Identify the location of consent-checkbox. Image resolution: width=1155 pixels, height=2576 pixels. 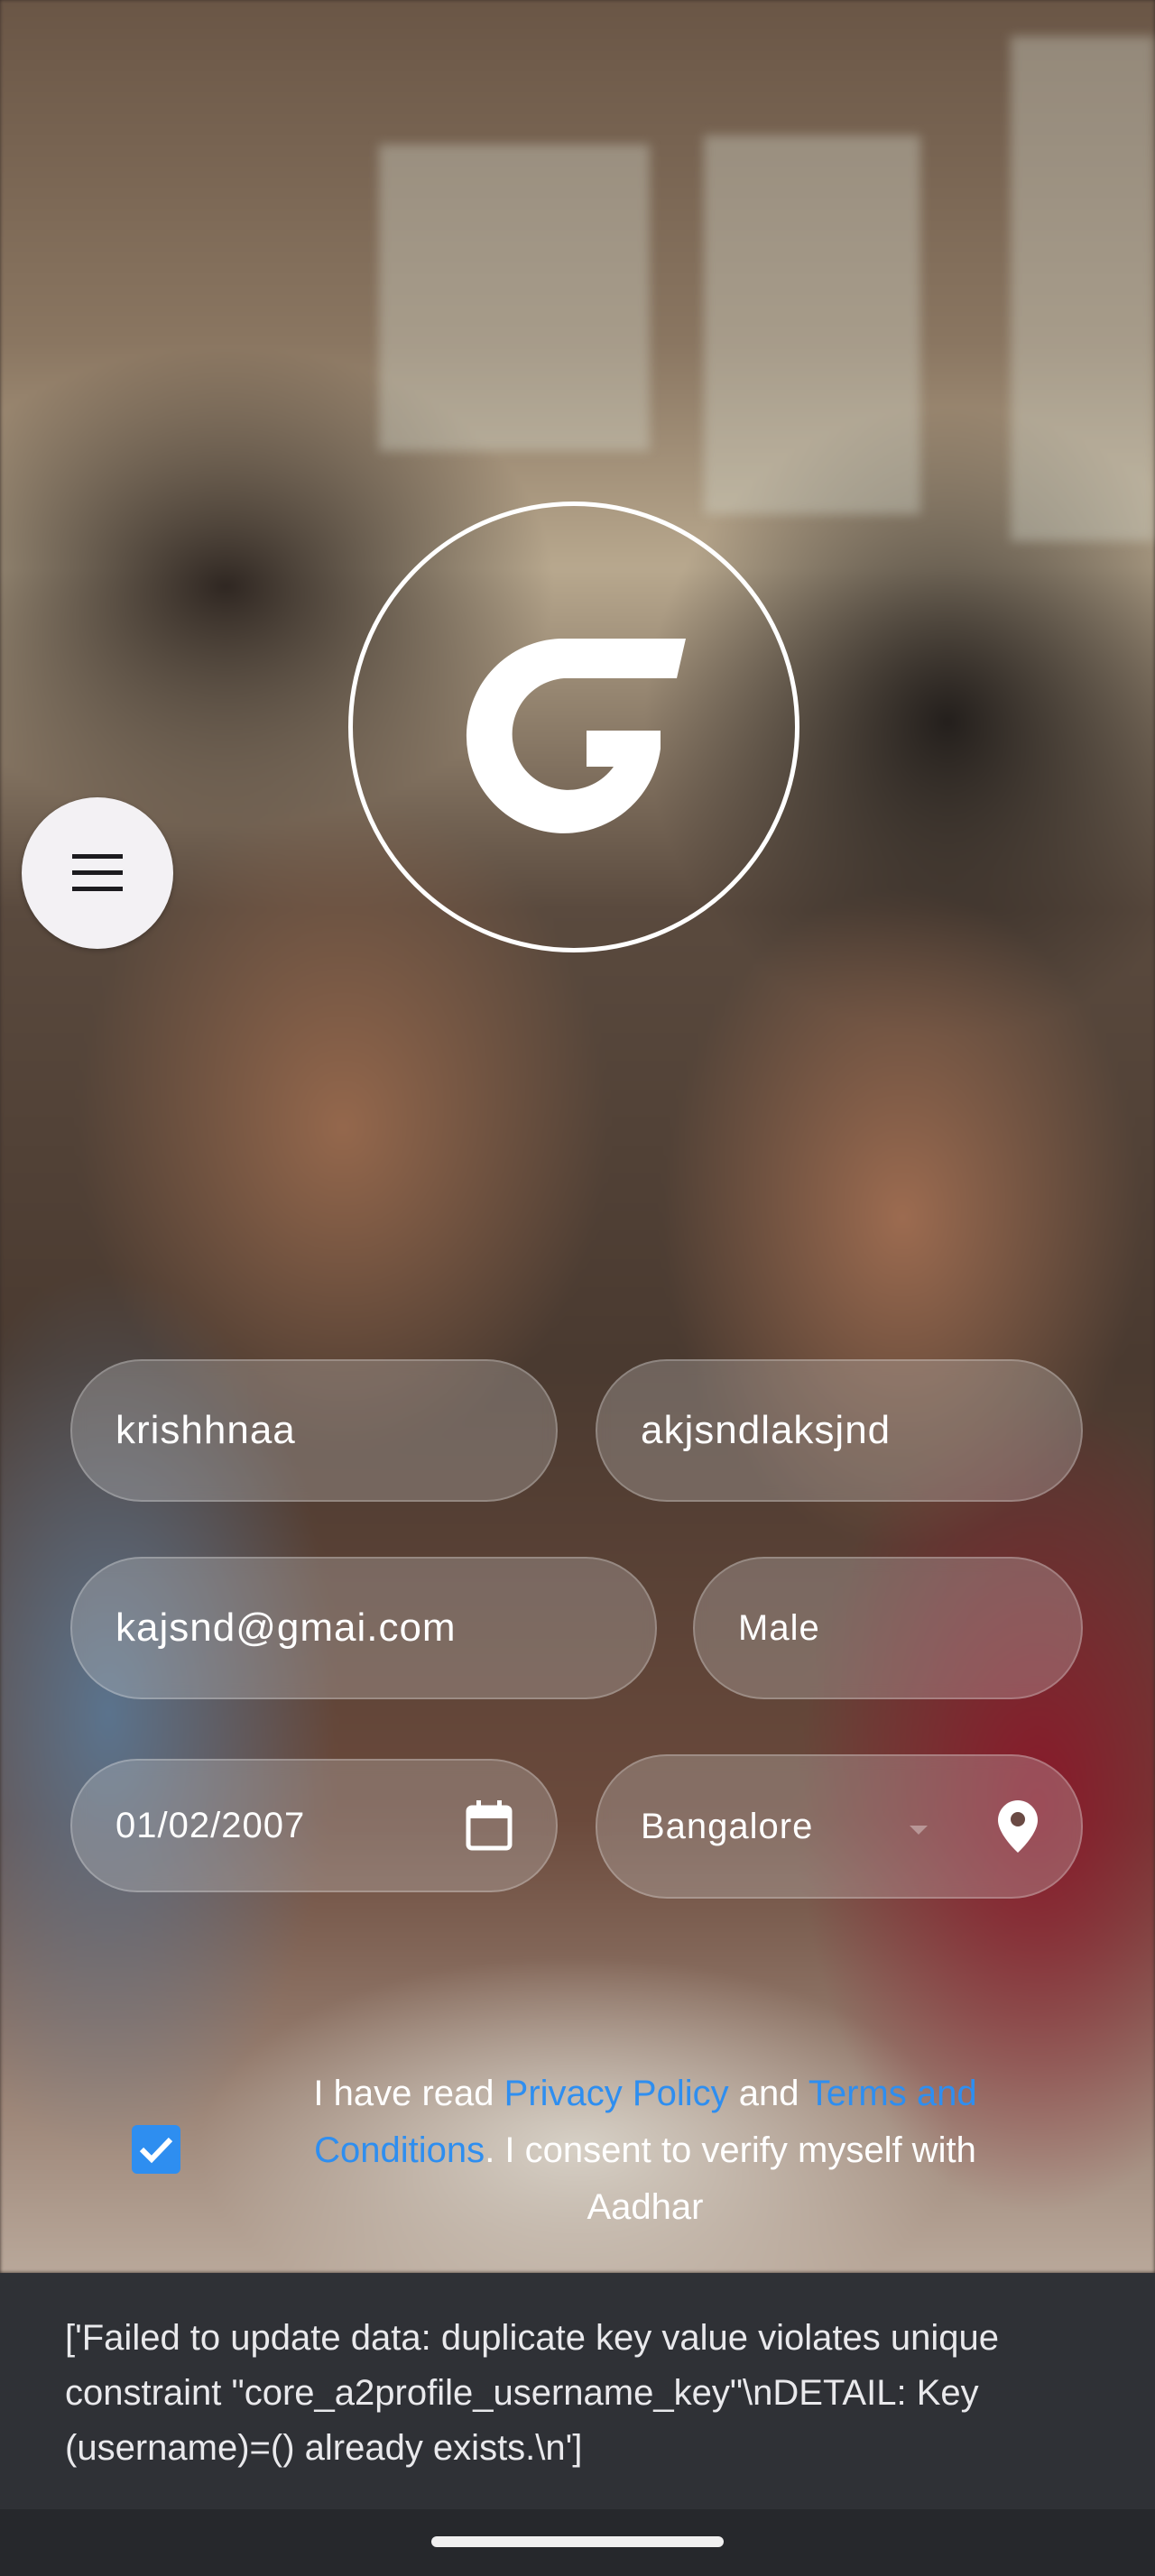
(156, 2149).